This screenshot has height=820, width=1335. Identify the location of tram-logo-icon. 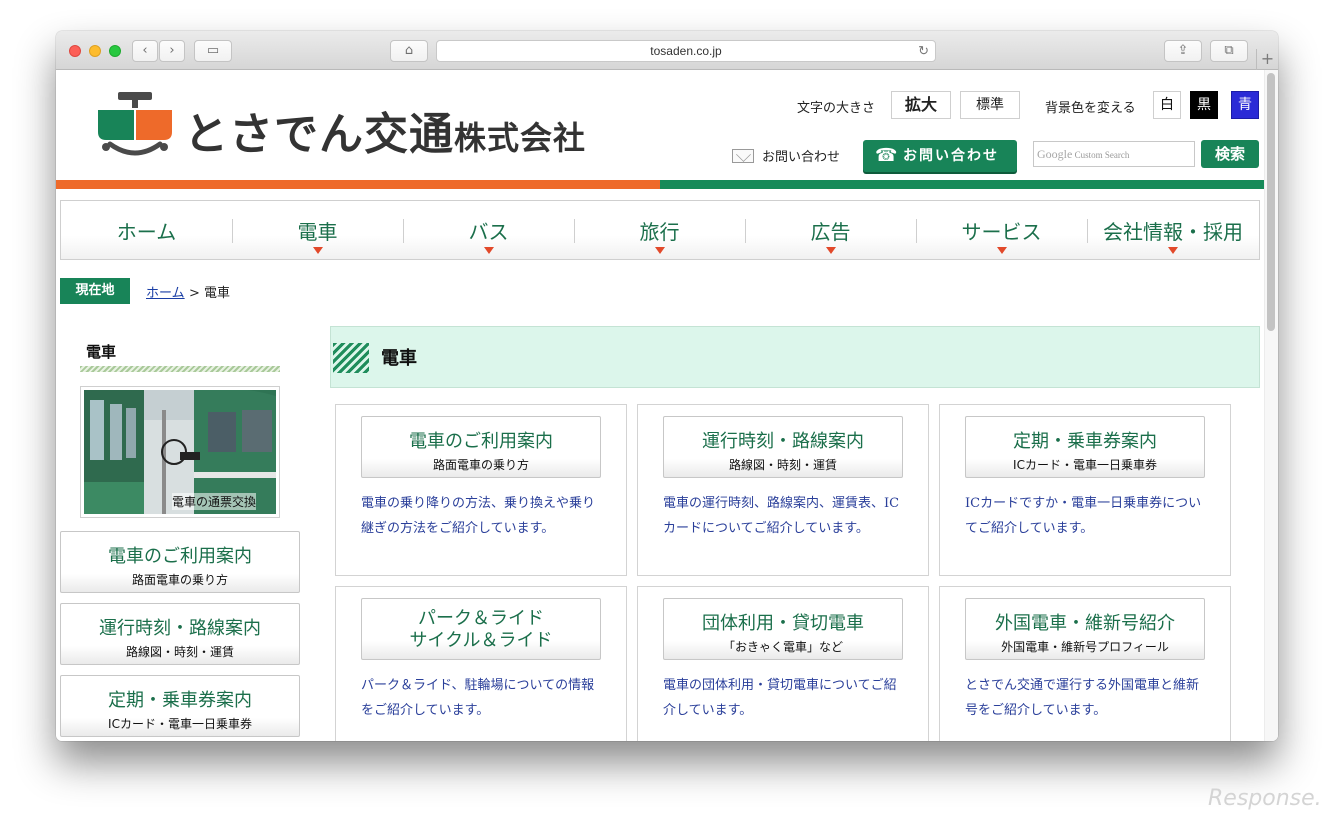
(135, 124).